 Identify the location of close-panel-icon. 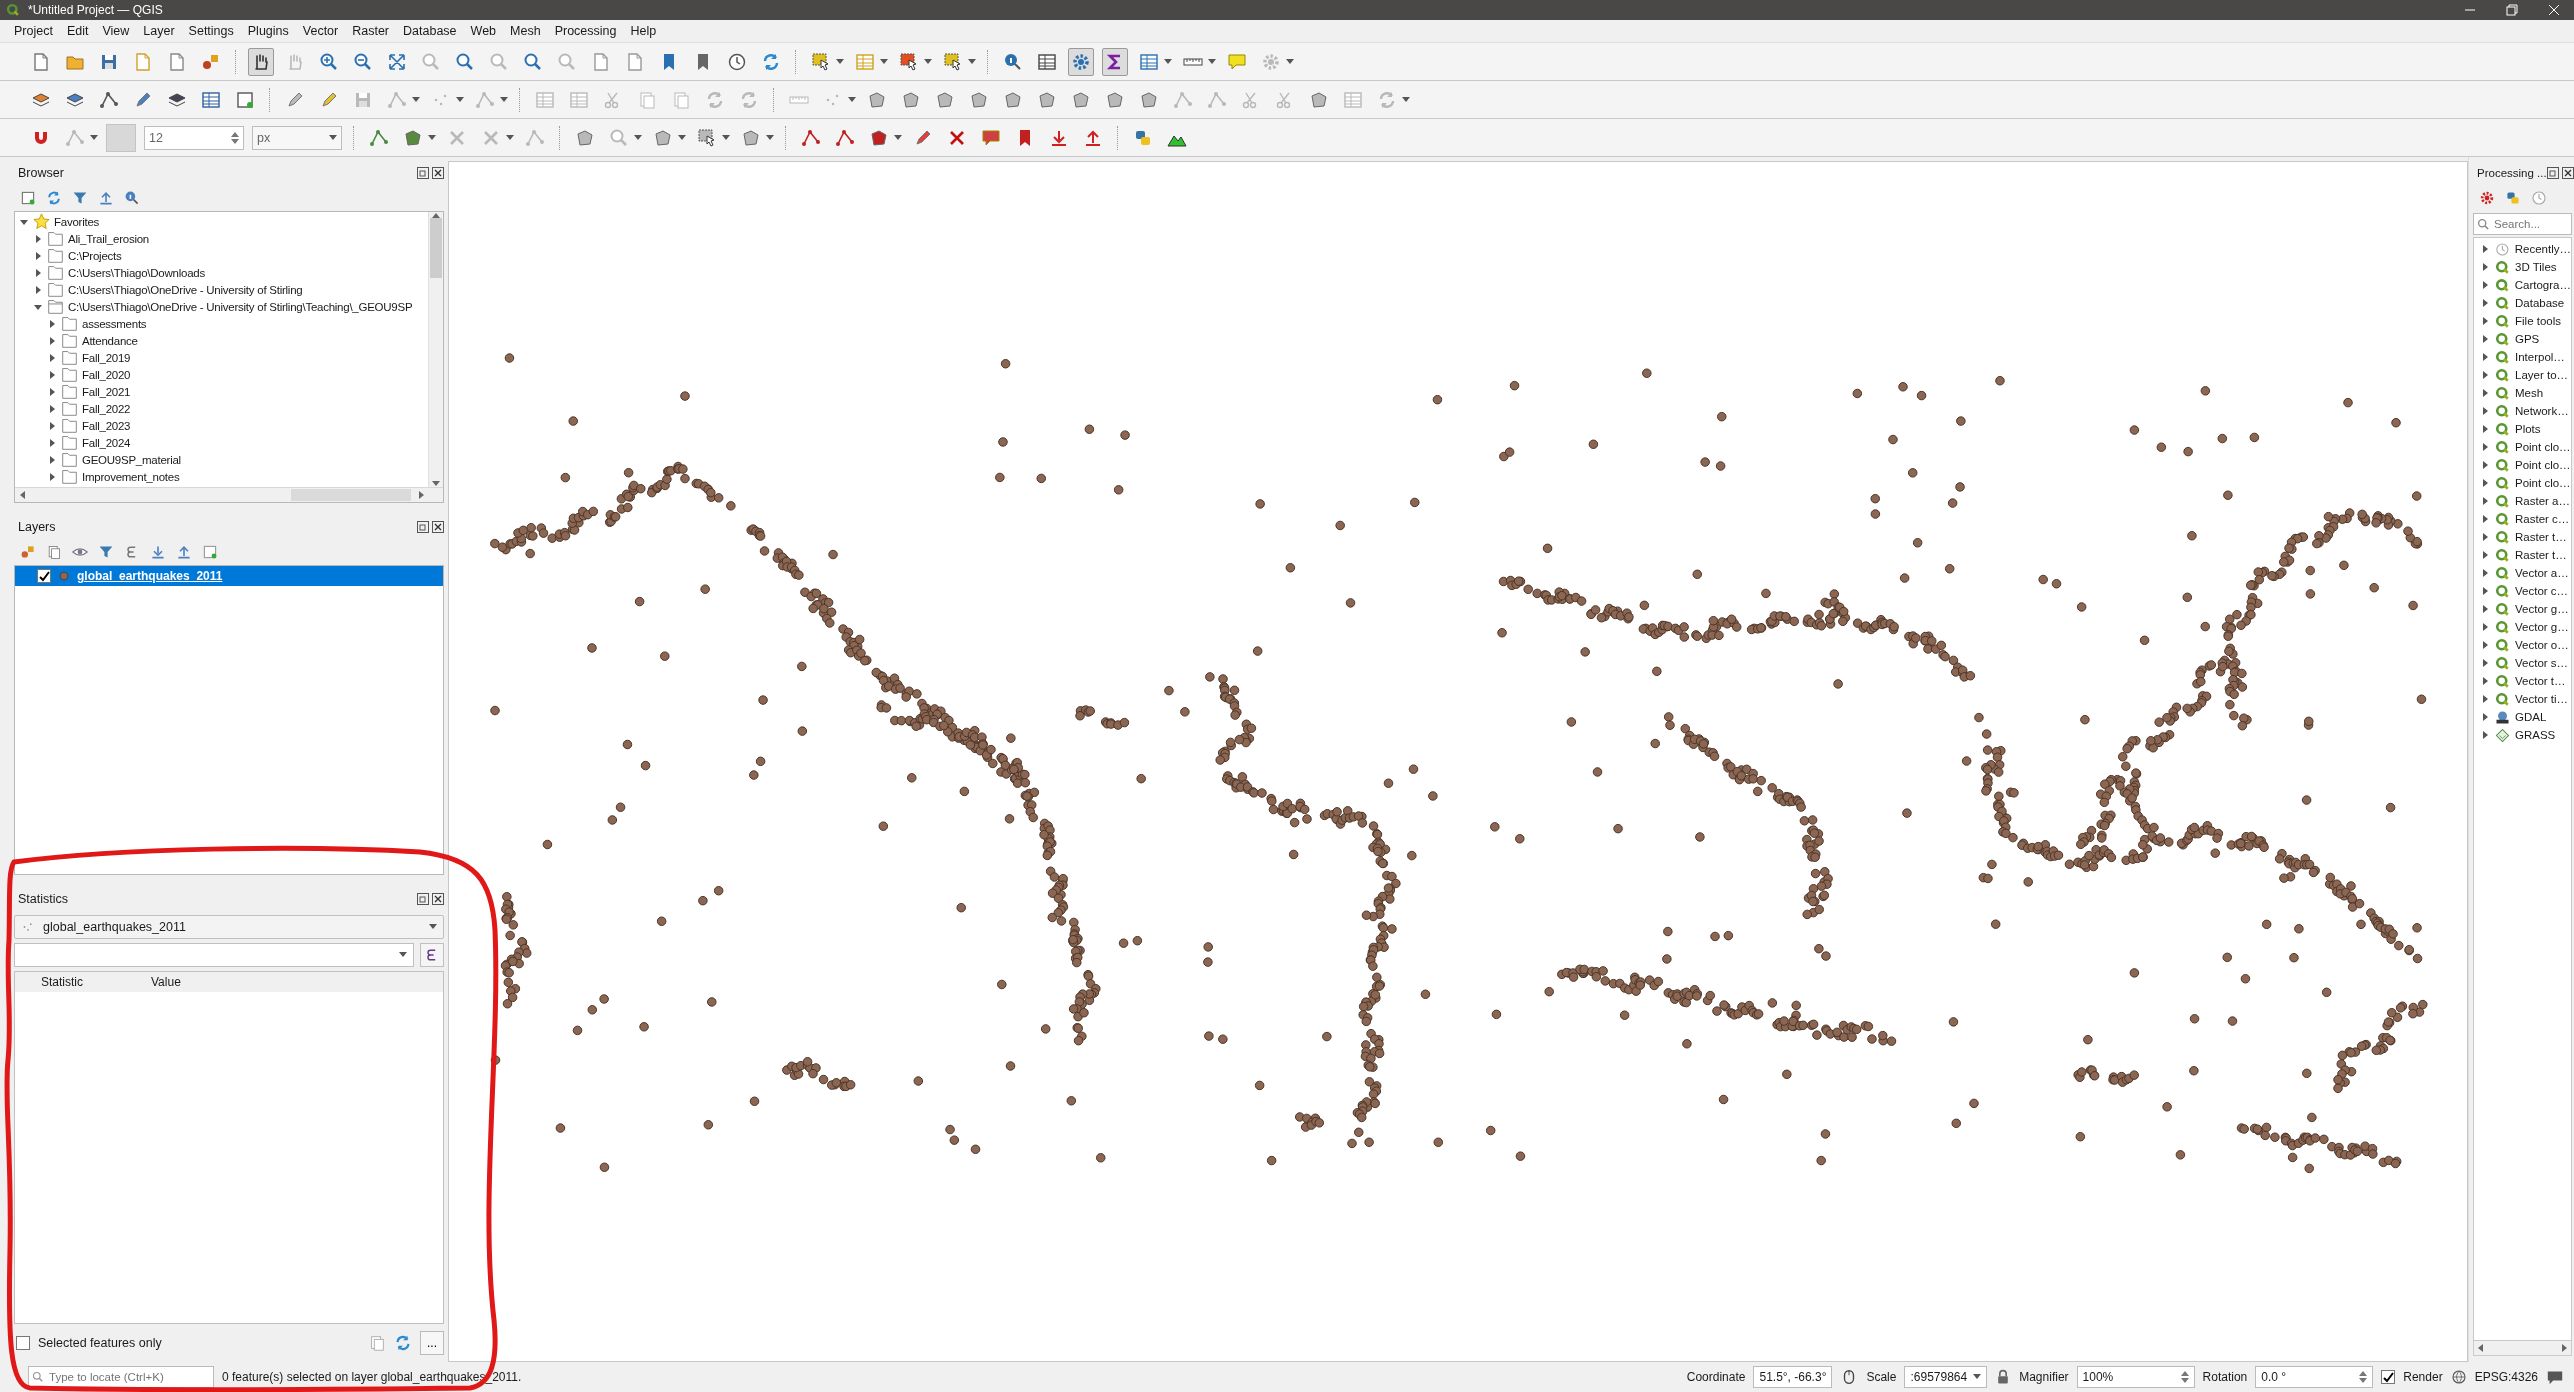
(2567, 173).